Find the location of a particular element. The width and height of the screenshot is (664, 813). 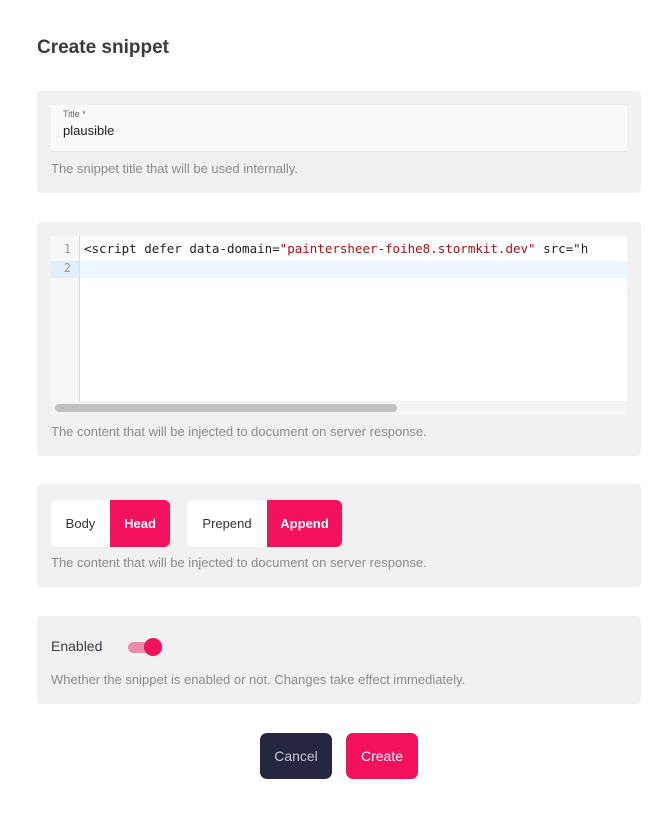

page-title: Create snippet is located at coordinates (103, 47).